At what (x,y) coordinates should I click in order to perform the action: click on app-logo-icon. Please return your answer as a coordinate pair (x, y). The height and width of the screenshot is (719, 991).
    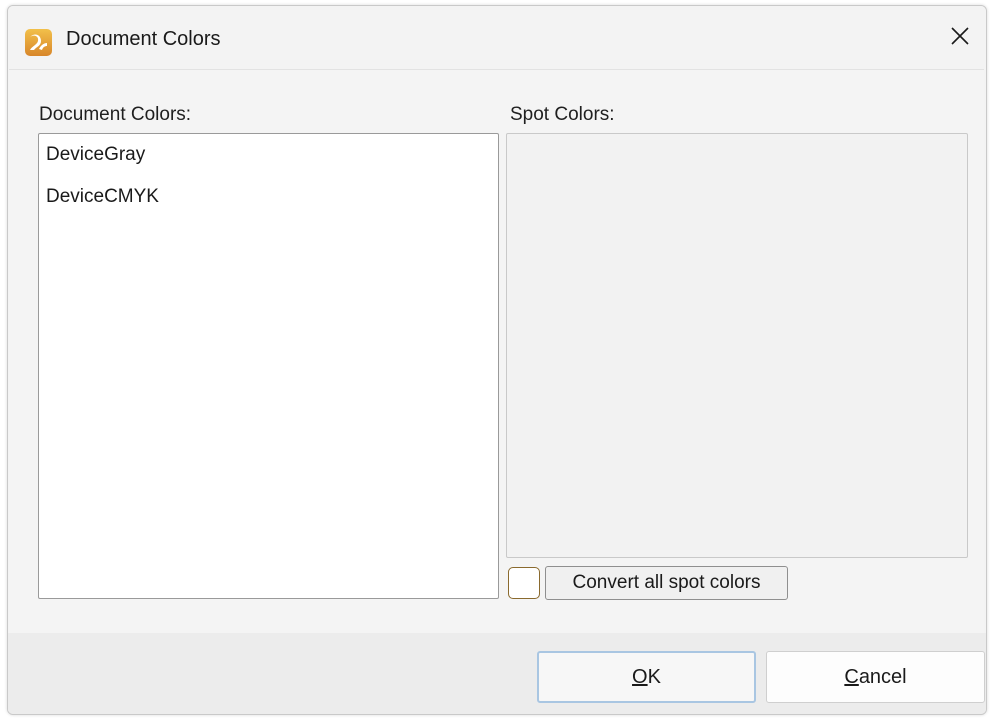
    Looking at the image, I should click on (38, 42).